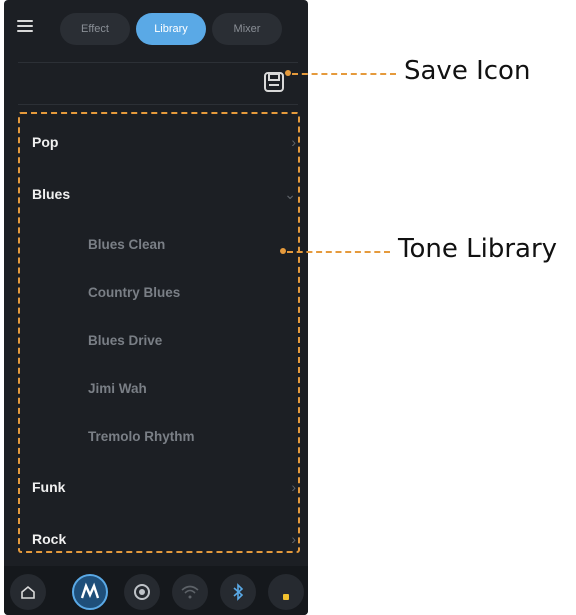  I want to click on bottom-nav, so click(156, 590).